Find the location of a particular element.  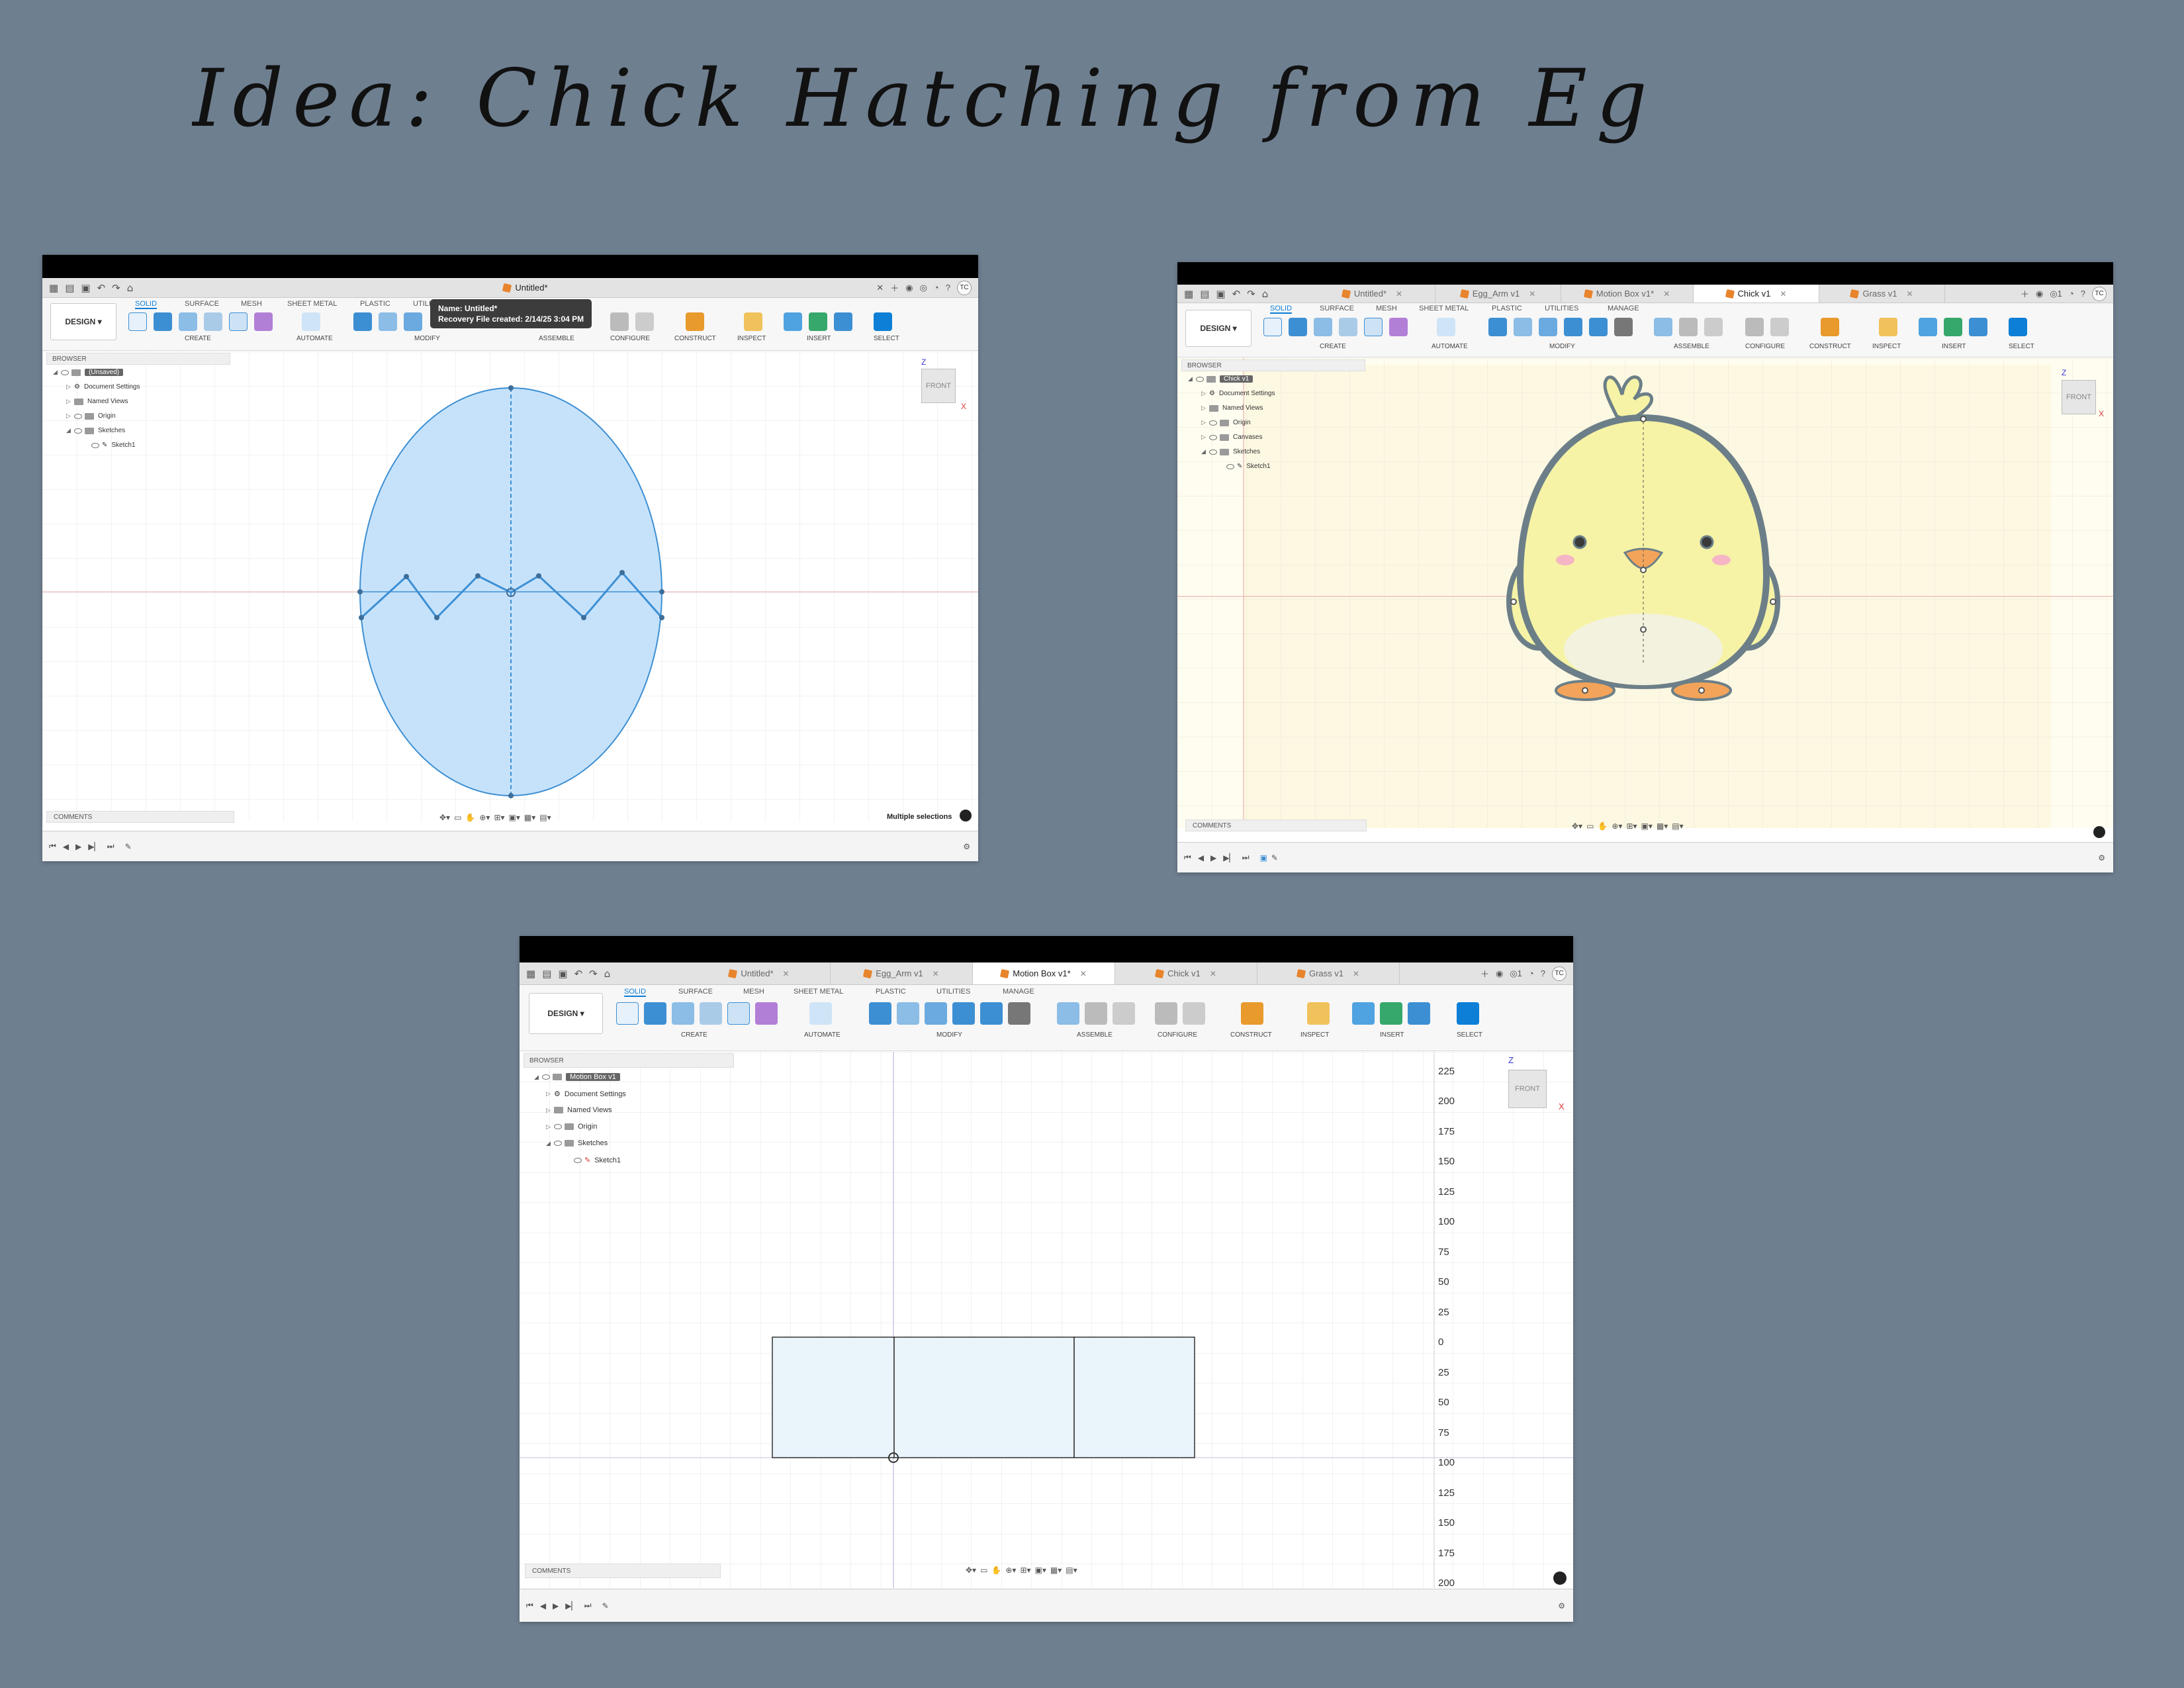

zoom-window-icon: ⊞▾ is located at coordinates (1025, 1570).